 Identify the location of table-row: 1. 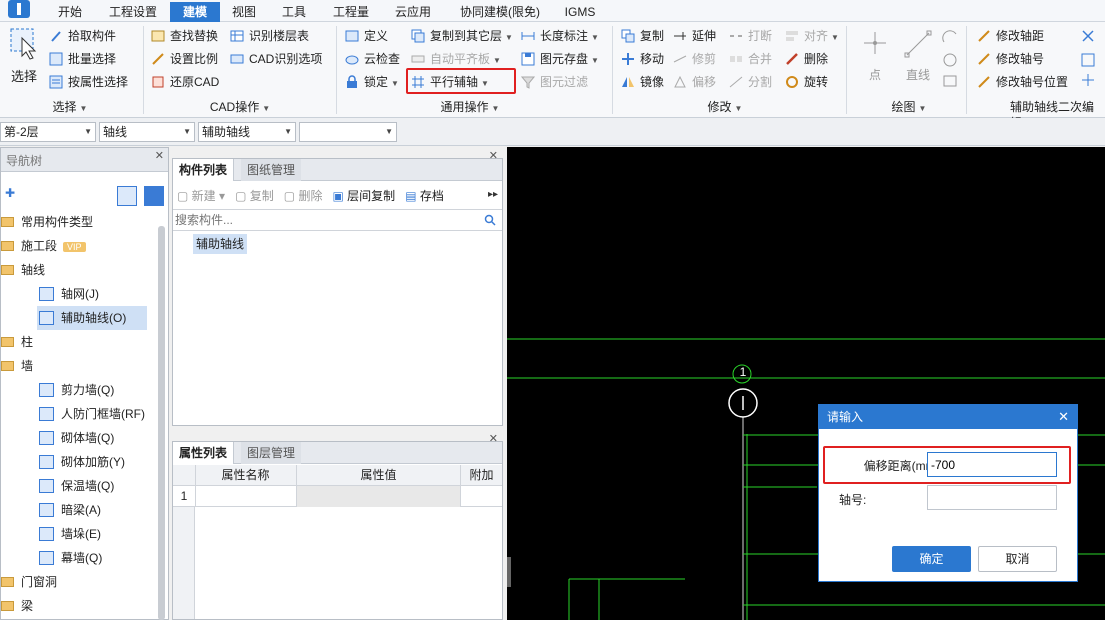
(337, 496).